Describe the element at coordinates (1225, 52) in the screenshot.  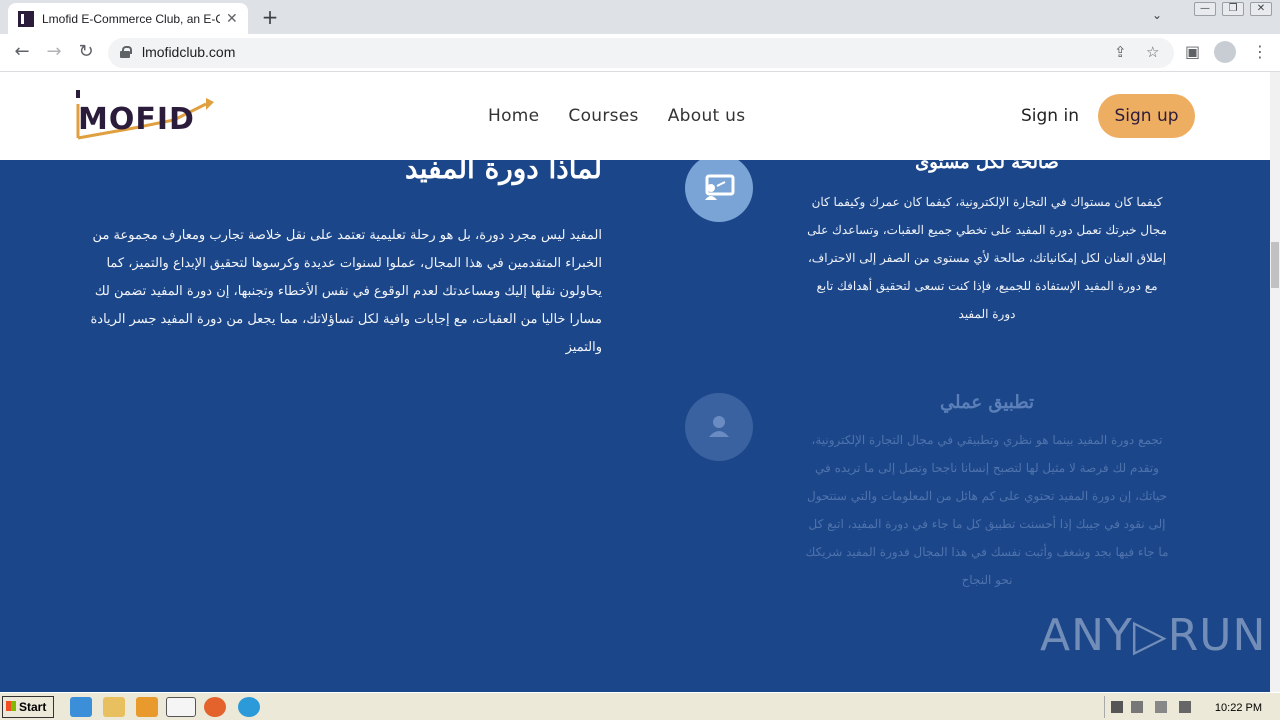
I see `profile-avatar-icon` at that location.